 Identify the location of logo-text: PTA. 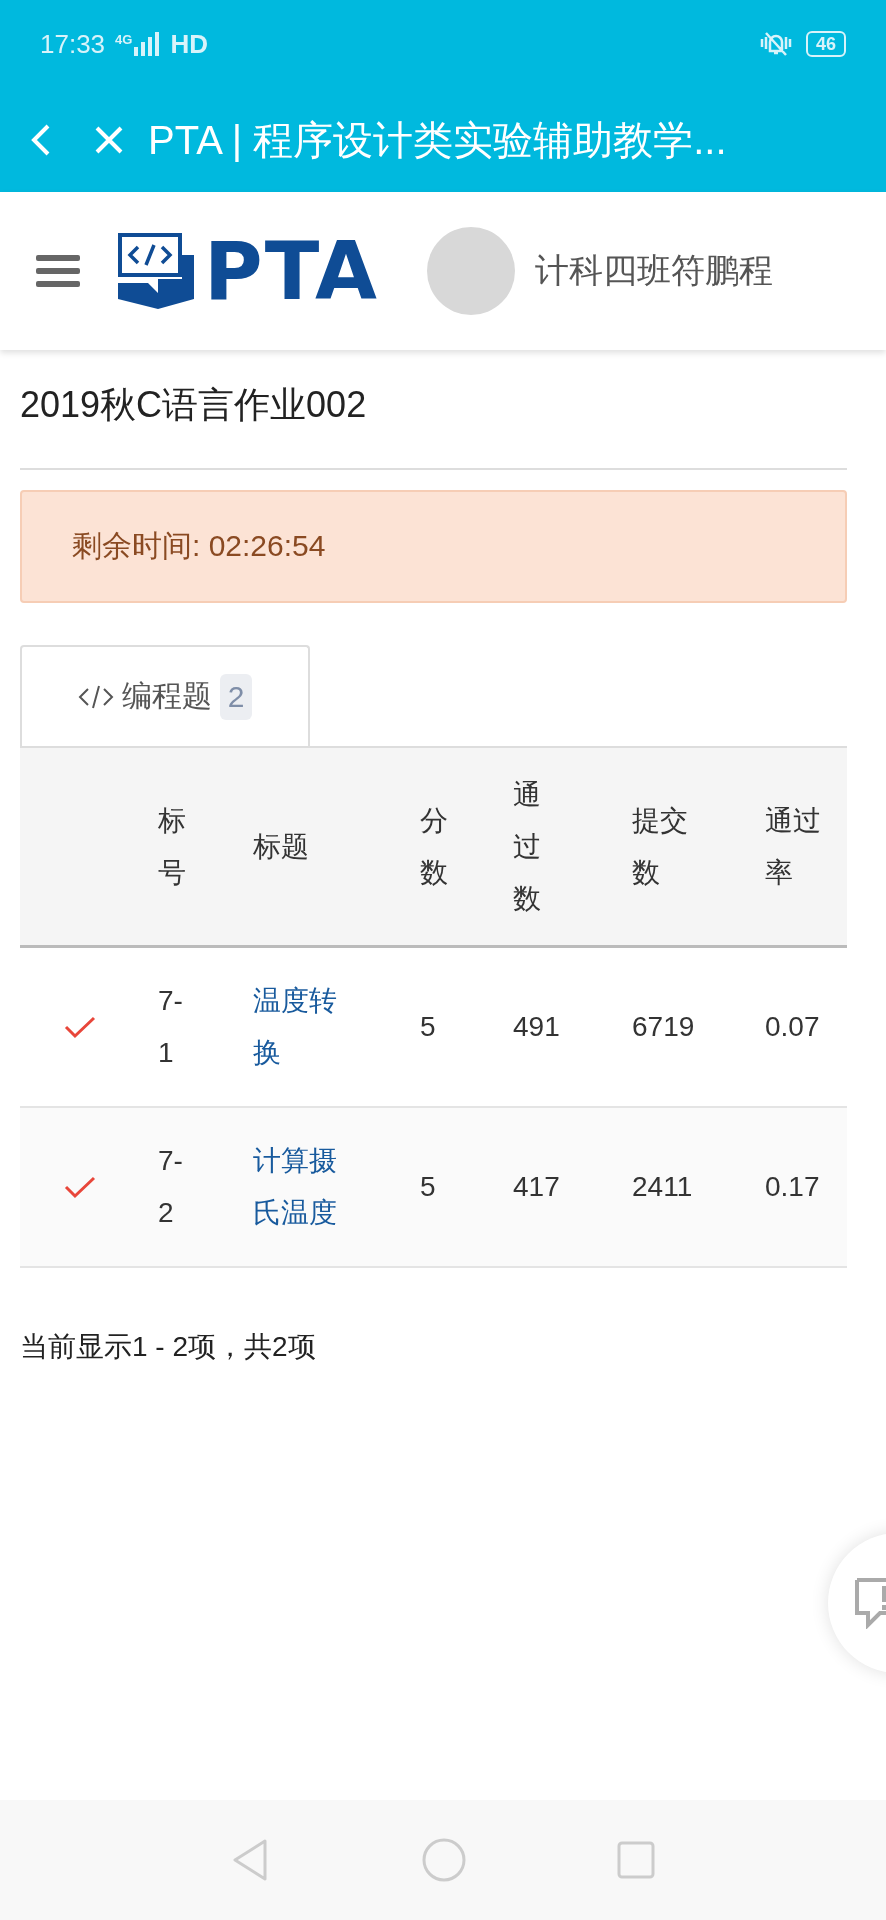
(291, 271).